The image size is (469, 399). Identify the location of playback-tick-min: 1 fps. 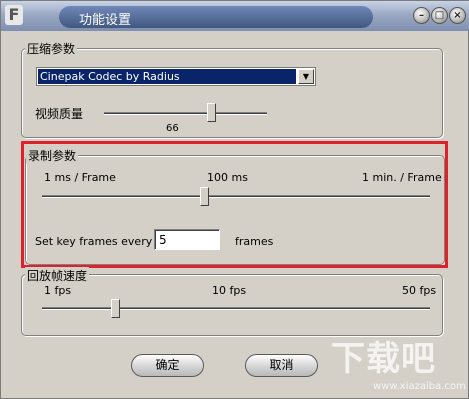
(58, 290).